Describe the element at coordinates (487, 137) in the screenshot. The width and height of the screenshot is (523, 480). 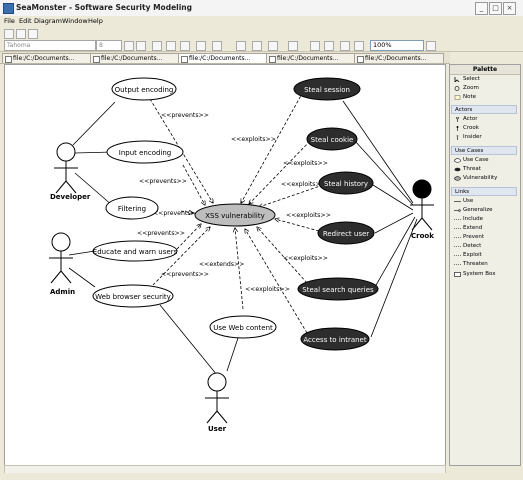
I see `palette-item-insider: Insider` at that location.